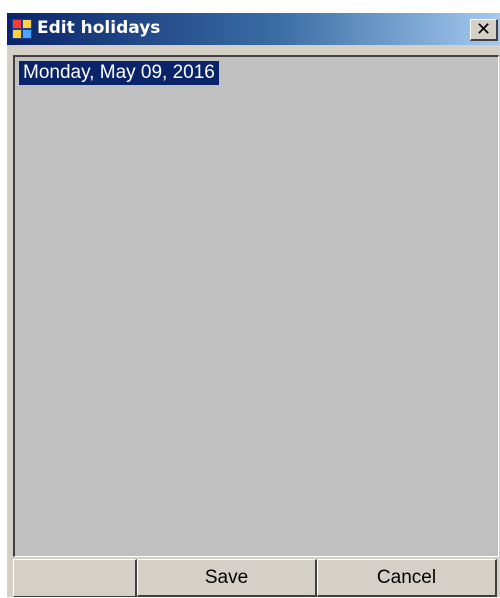 The width and height of the screenshot is (500, 598). I want to click on application-icon, so click(22, 29).